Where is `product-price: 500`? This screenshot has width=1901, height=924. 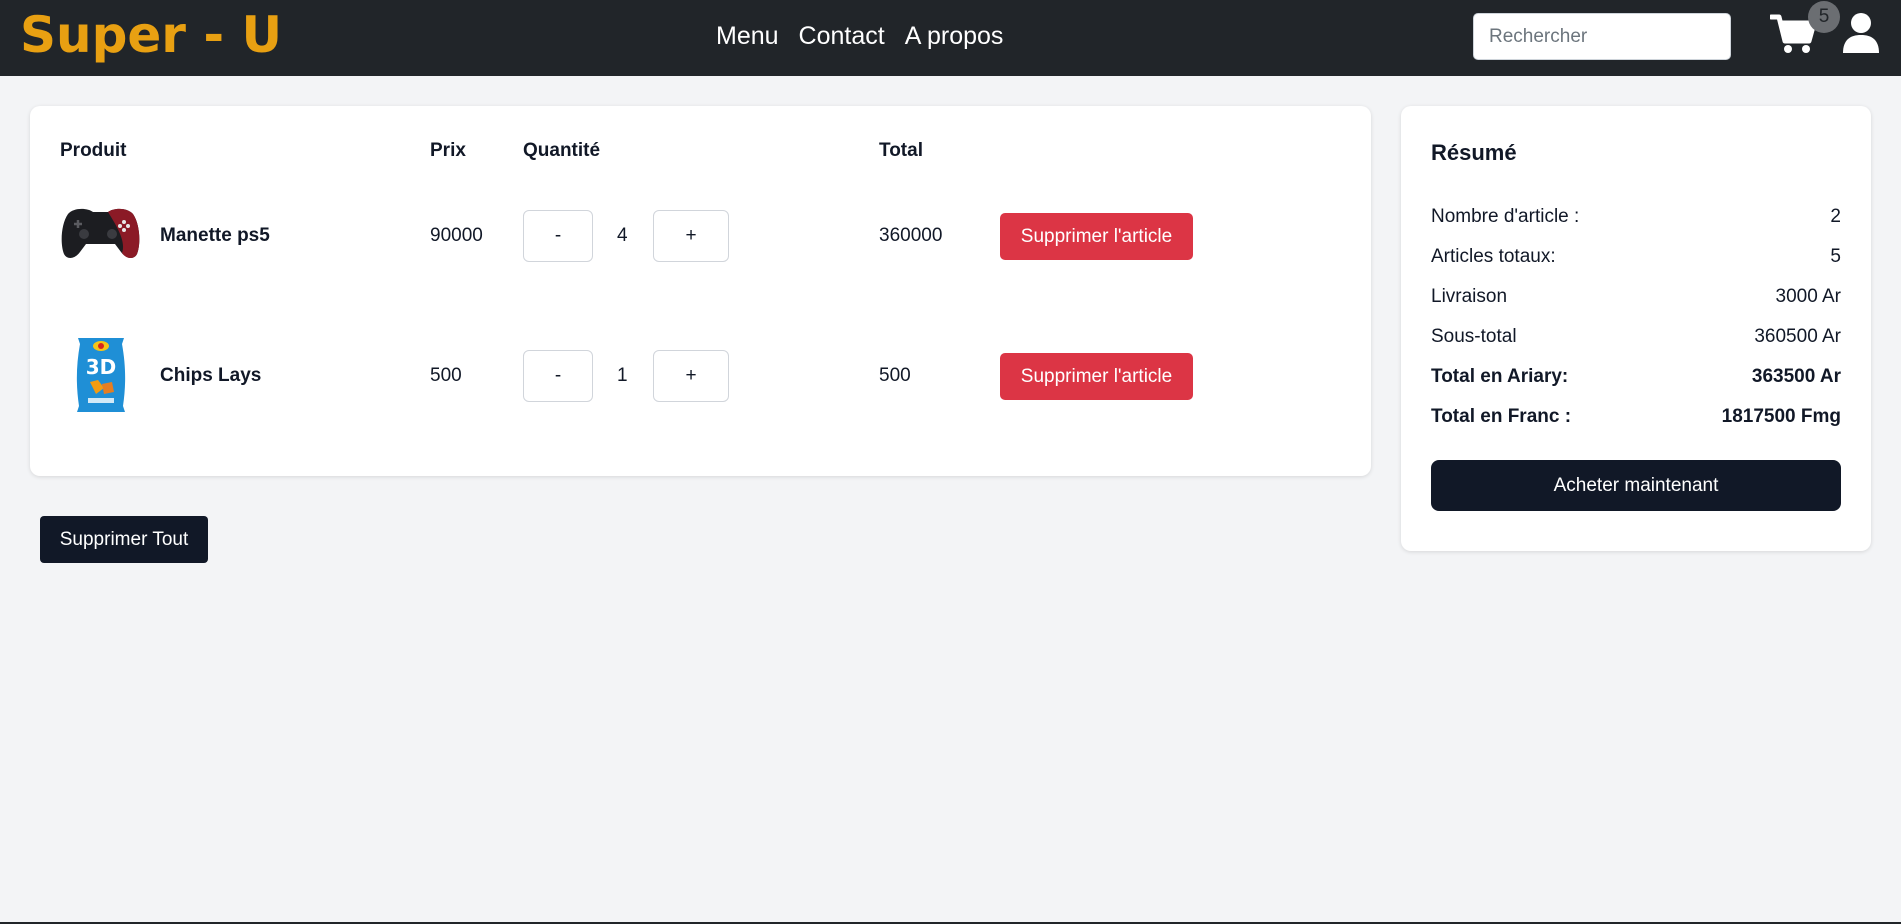 product-price: 500 is located at coordinates (446, 375).